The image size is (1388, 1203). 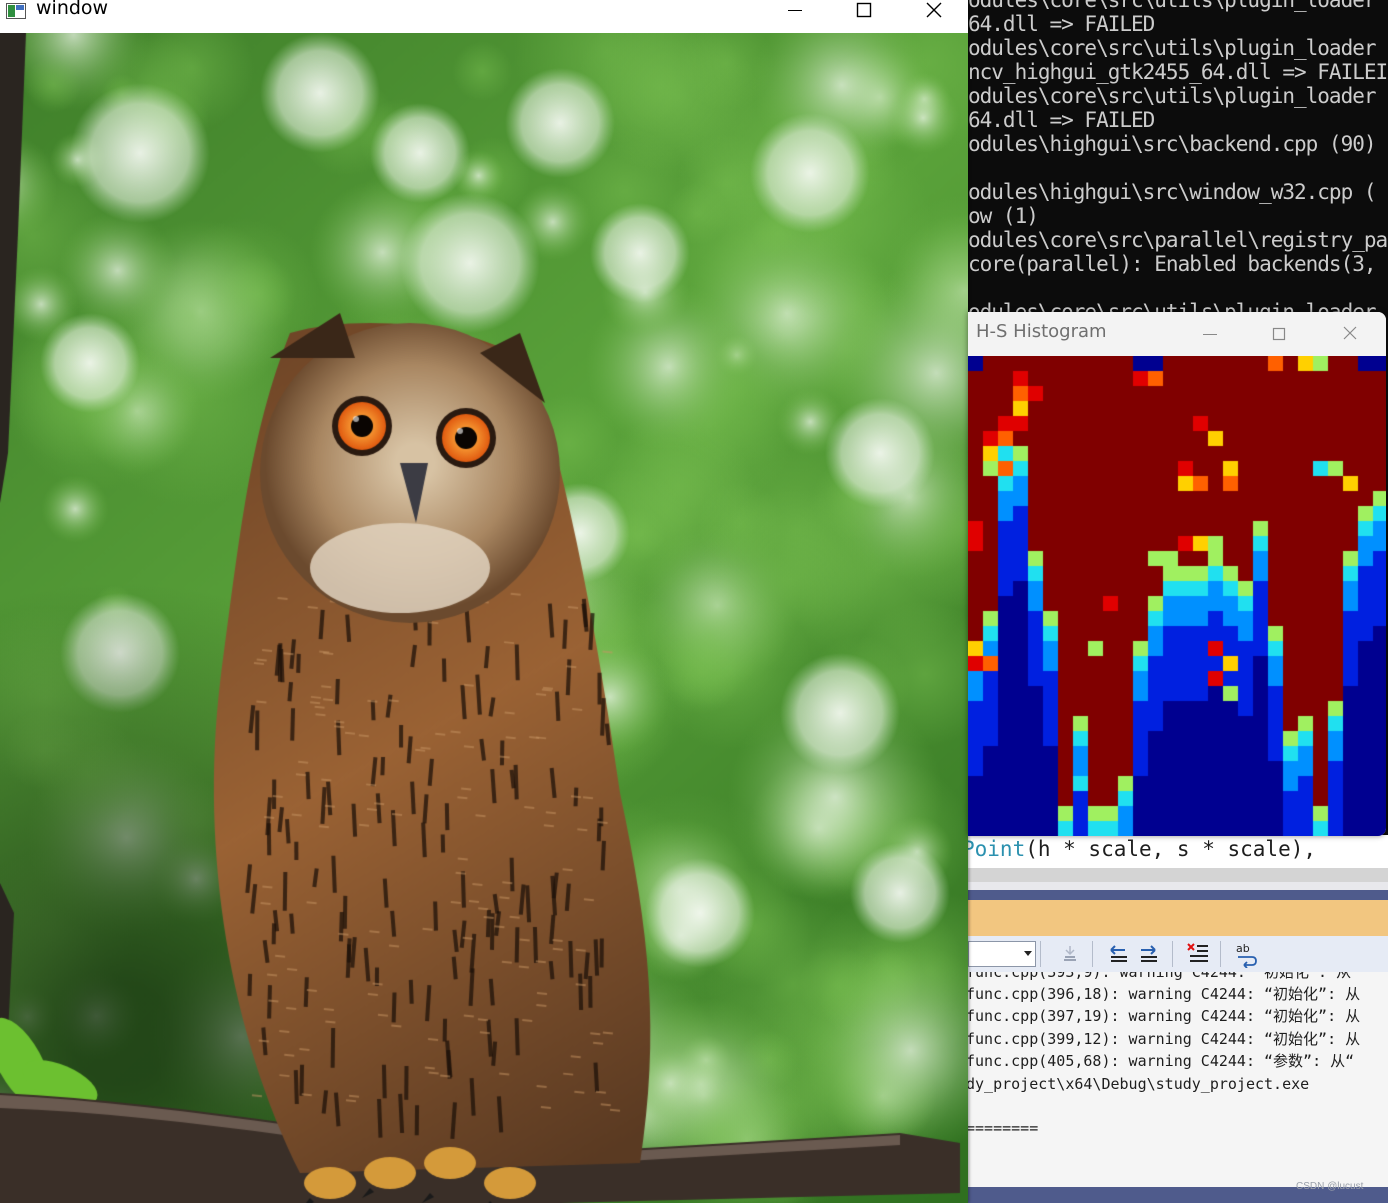 I want to click on output-toolbar: ab, so click(x=1178, y=954).